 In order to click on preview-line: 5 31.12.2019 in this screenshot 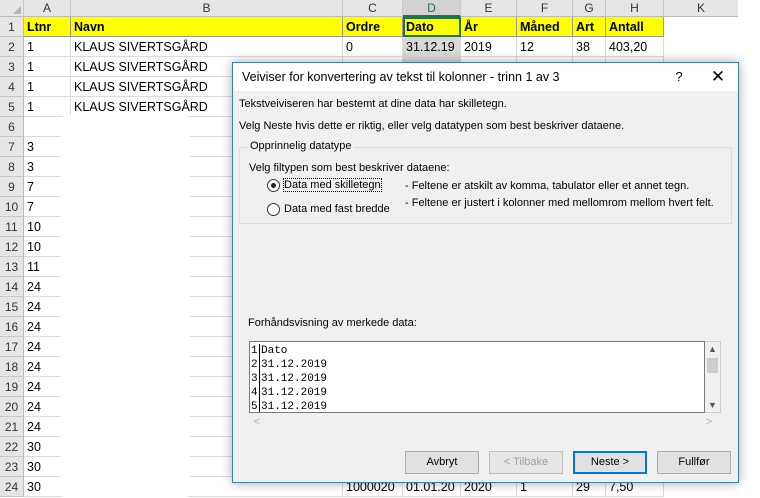, I will do `click(289, 406)`.